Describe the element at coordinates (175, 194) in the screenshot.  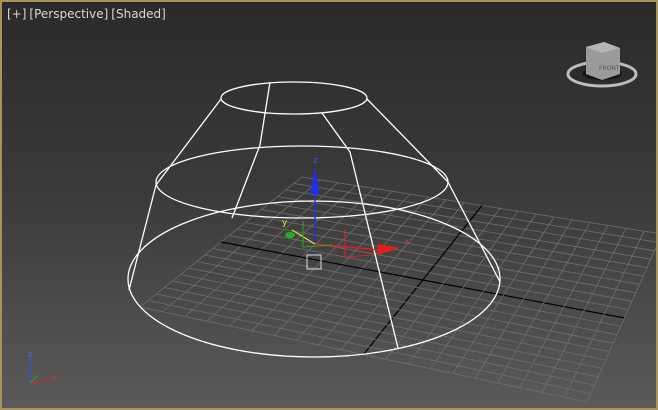
I see `edge-left` at that location.